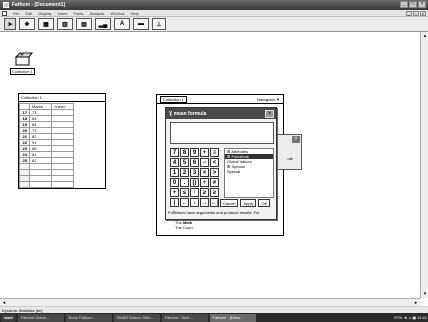 The image size is (428, 322). I want to click on select-tool-icon: ➤, so click(10, 24).